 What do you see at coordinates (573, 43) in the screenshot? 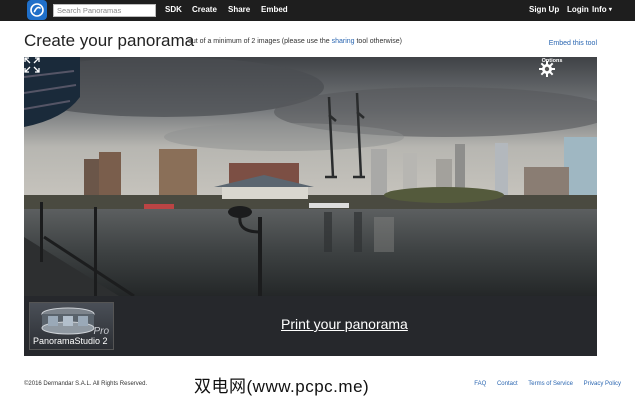
I see `embed-this-tool-link: Embed this tool` at bounding box center [573, 43].